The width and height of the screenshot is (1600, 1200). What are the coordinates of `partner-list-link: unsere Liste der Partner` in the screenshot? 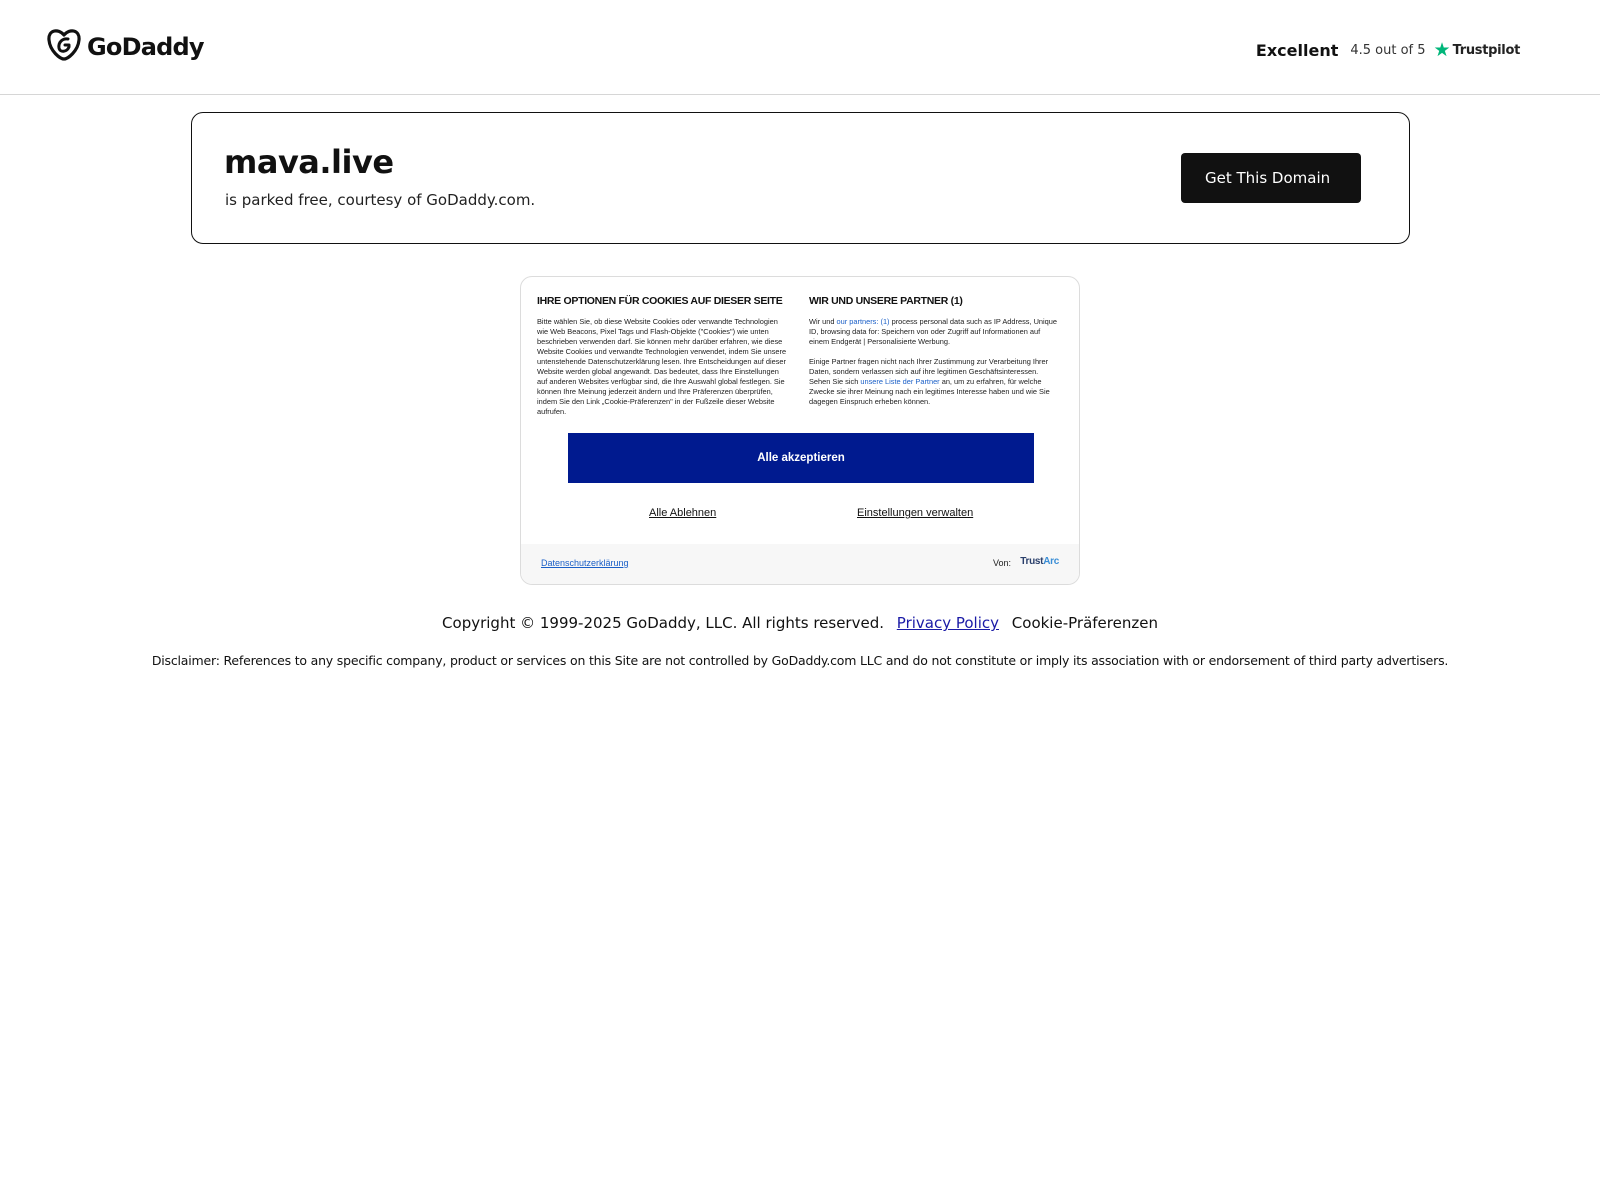 It's located at (899, 381).